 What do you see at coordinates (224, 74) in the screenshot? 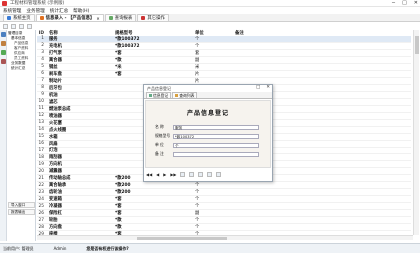
I see `table-row: 6 刹车盘 *套 片` at bounding box center [224, 74].